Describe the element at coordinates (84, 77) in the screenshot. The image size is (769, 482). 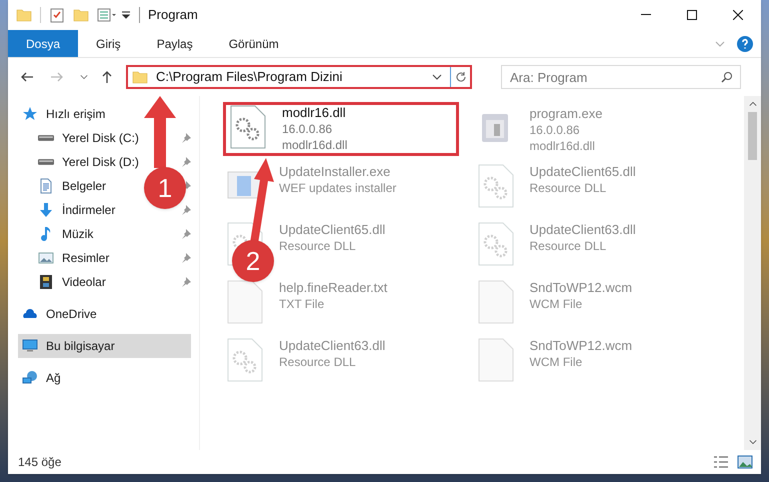
I see `chevron-icon` at that location.